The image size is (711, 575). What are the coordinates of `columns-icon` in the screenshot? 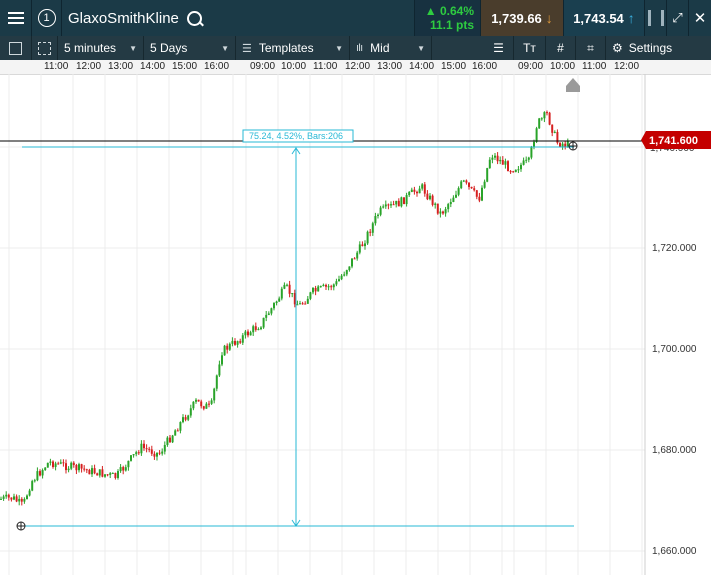 It's located at (655, 18).